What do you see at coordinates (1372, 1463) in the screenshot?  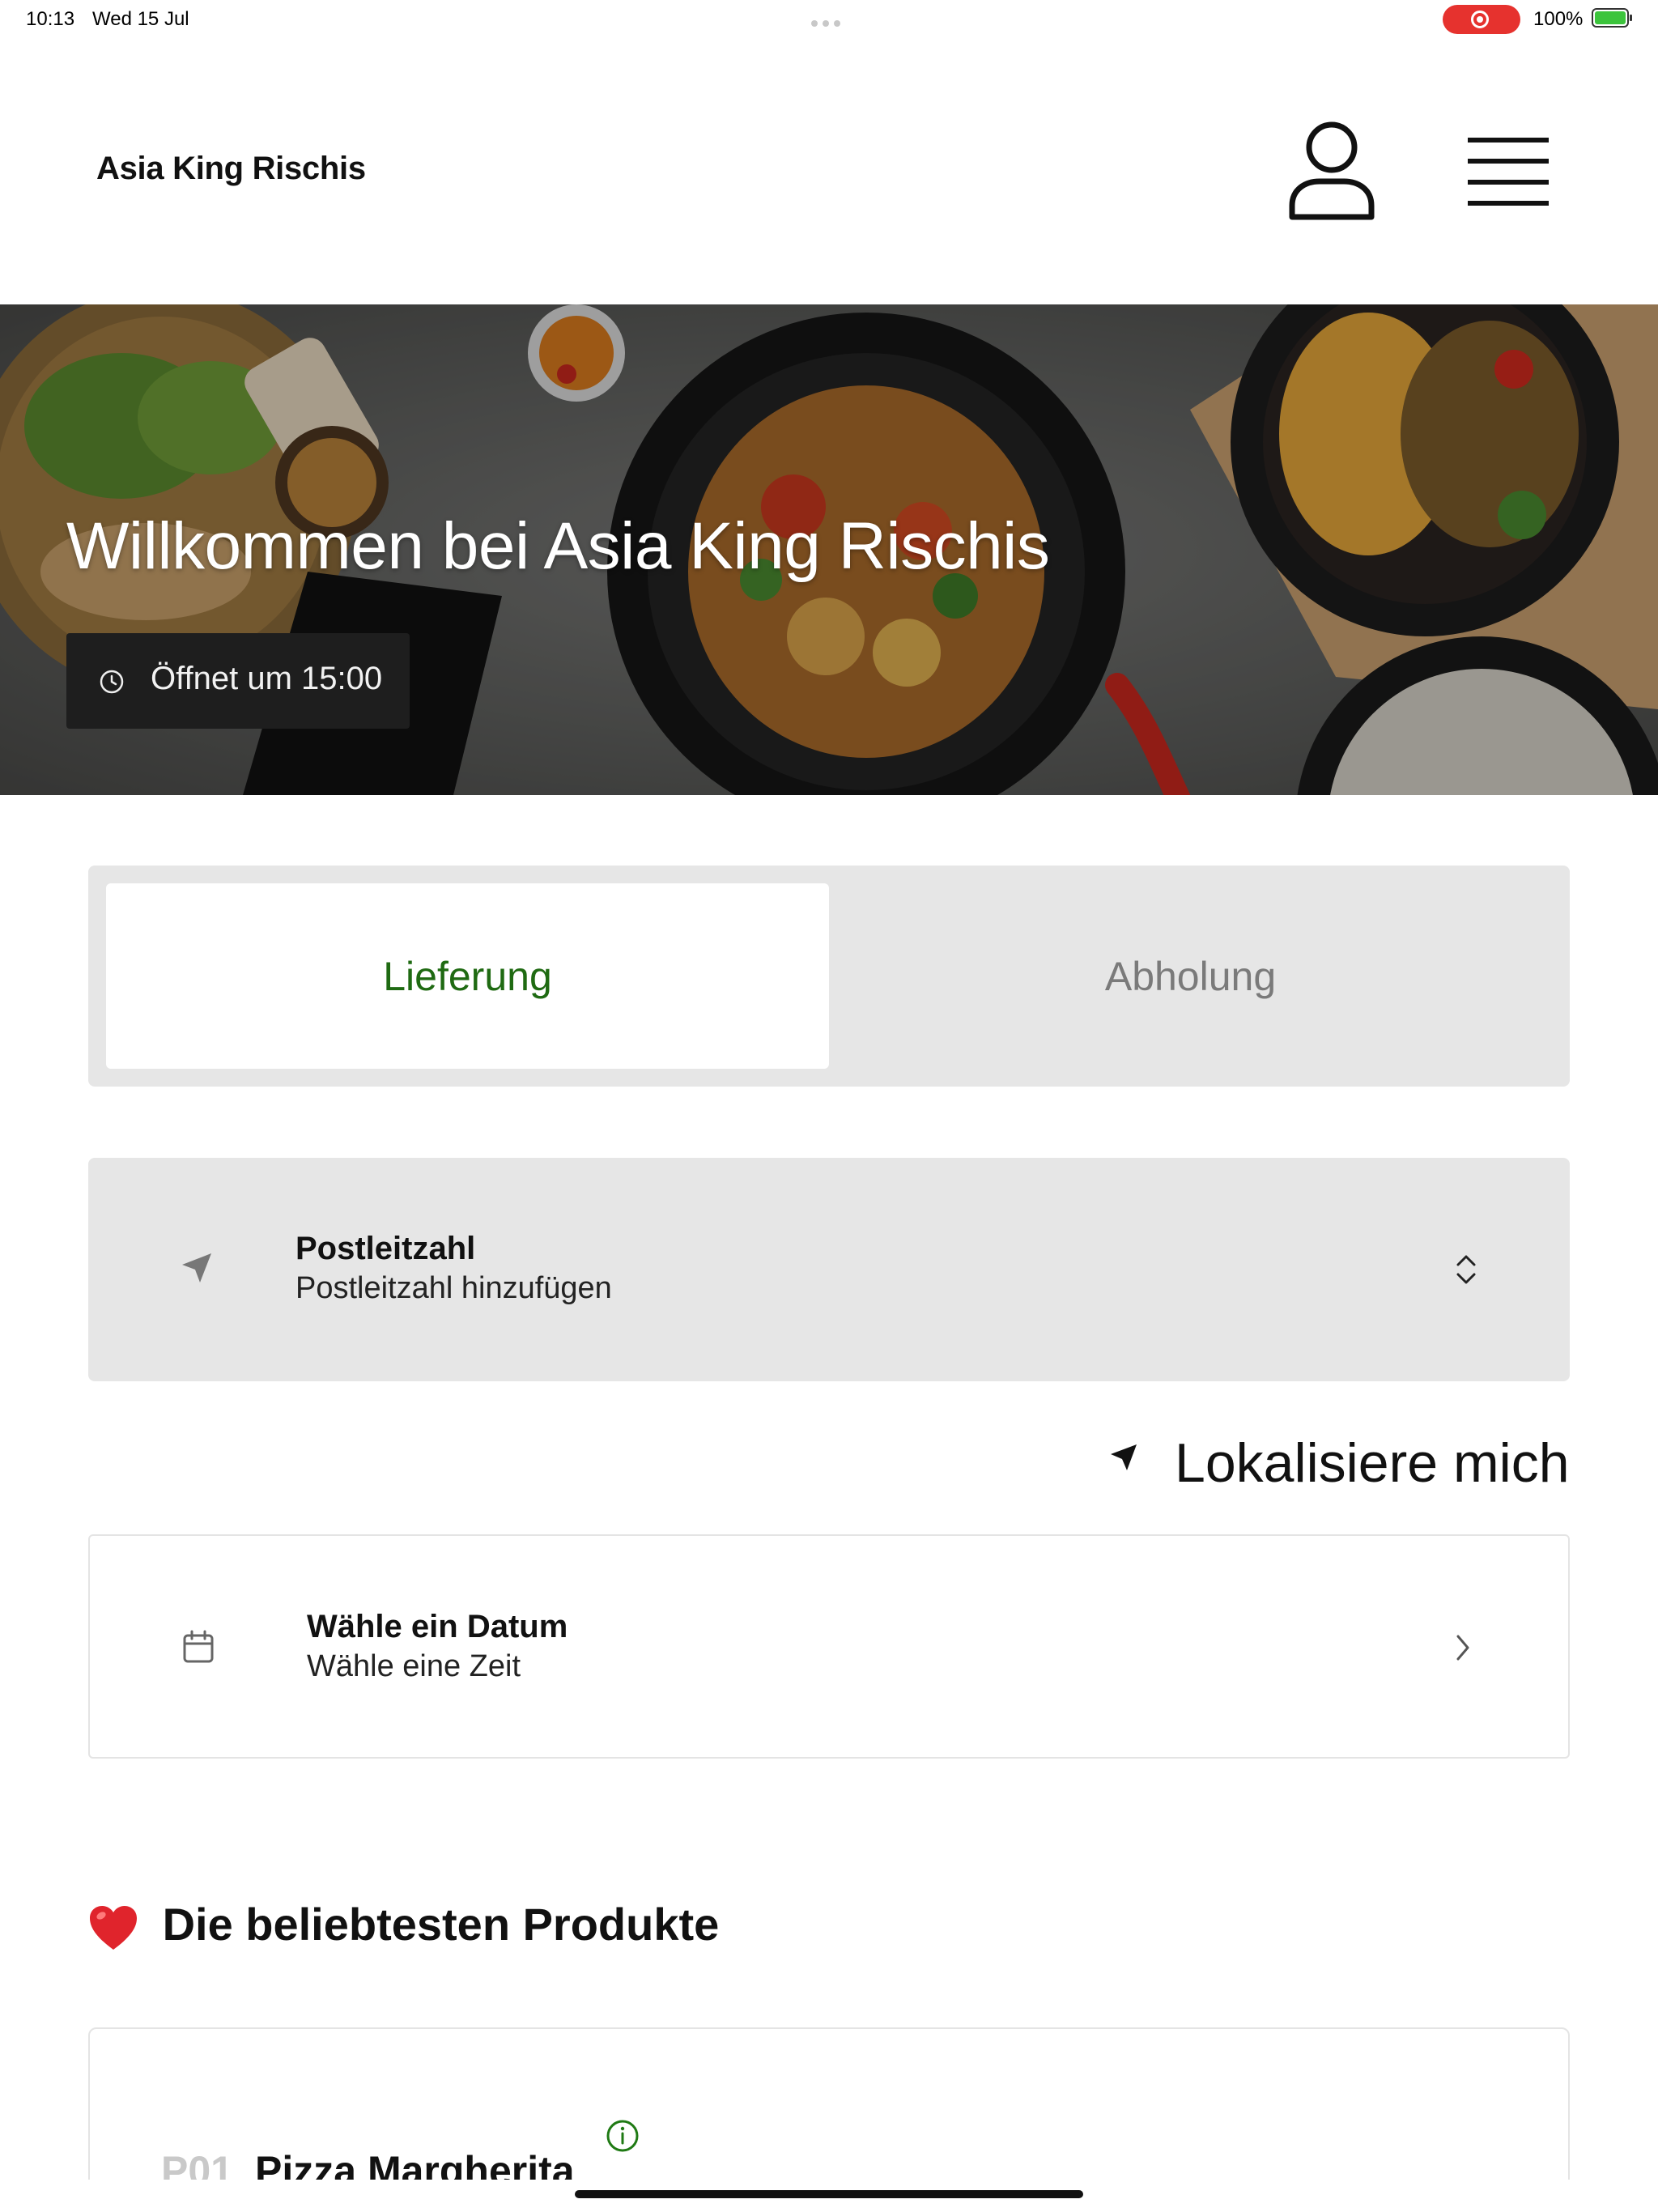 I see `locate-me-label: Lokalisiere mich` at bounding box center [1372, 1463].